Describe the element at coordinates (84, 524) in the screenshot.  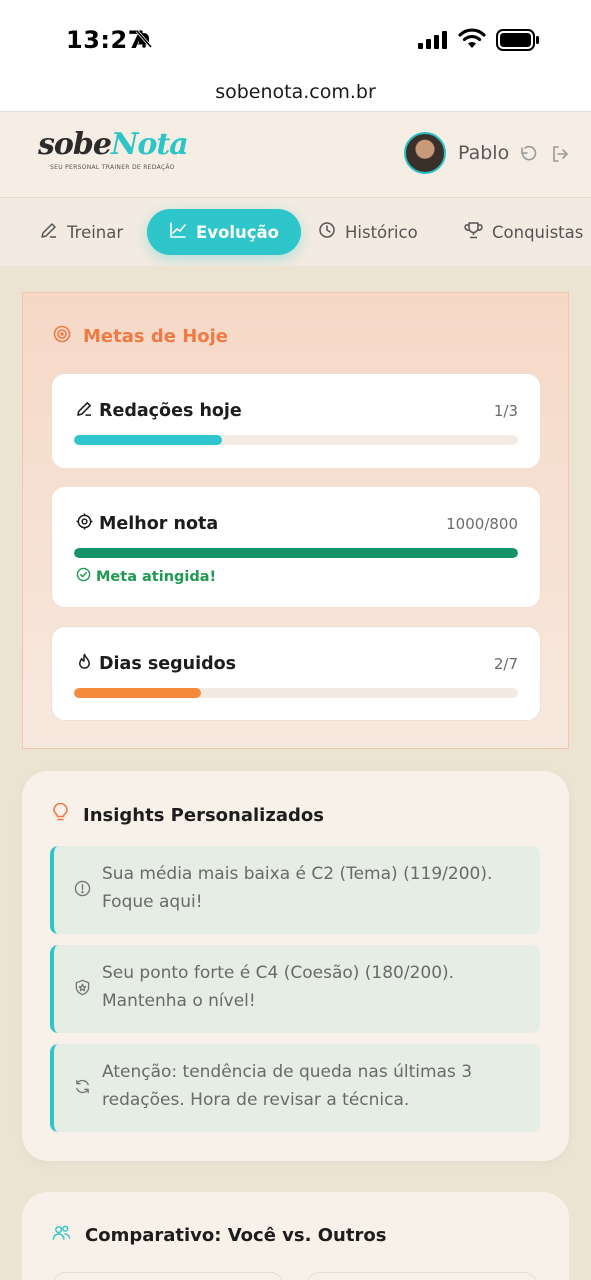
I see `crosshair-icon` at that location.